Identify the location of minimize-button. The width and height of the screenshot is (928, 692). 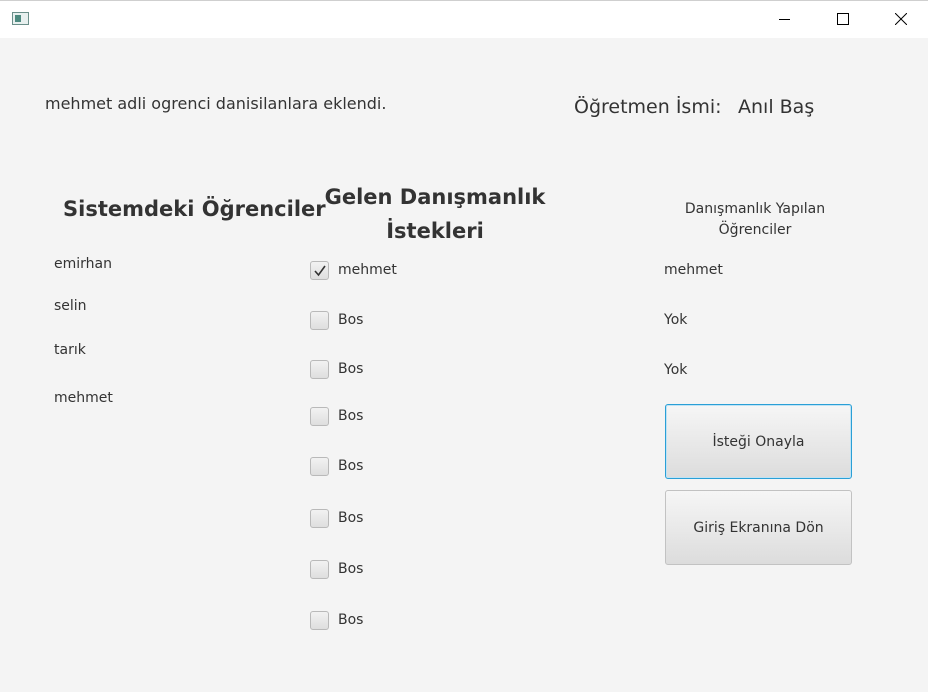
(785, 19).